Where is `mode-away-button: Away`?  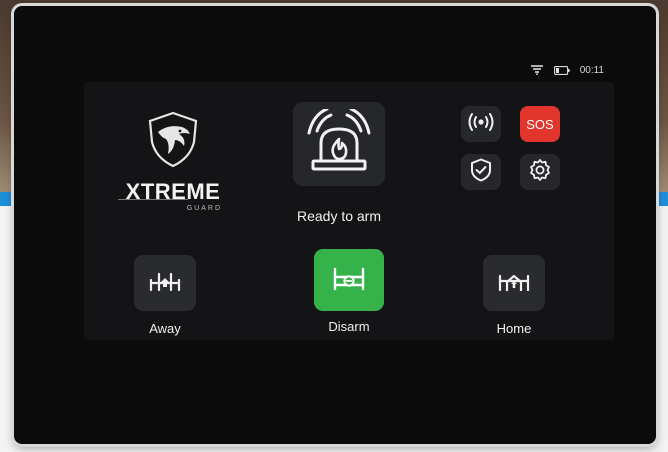 mode-away-button: Away is located at coordinates (165, 295).